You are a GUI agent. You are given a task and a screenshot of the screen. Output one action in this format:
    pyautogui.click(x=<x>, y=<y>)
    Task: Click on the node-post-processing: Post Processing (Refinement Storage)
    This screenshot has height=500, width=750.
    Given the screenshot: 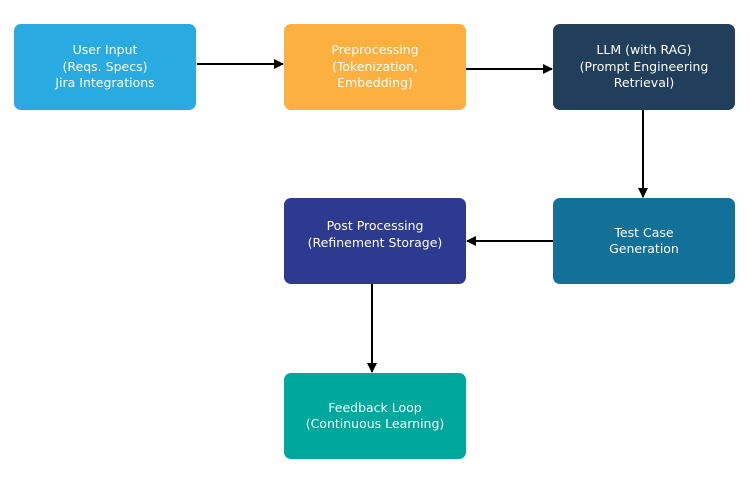 What is the action you would take?
    pyautogui.click(x=375, y=241)
    